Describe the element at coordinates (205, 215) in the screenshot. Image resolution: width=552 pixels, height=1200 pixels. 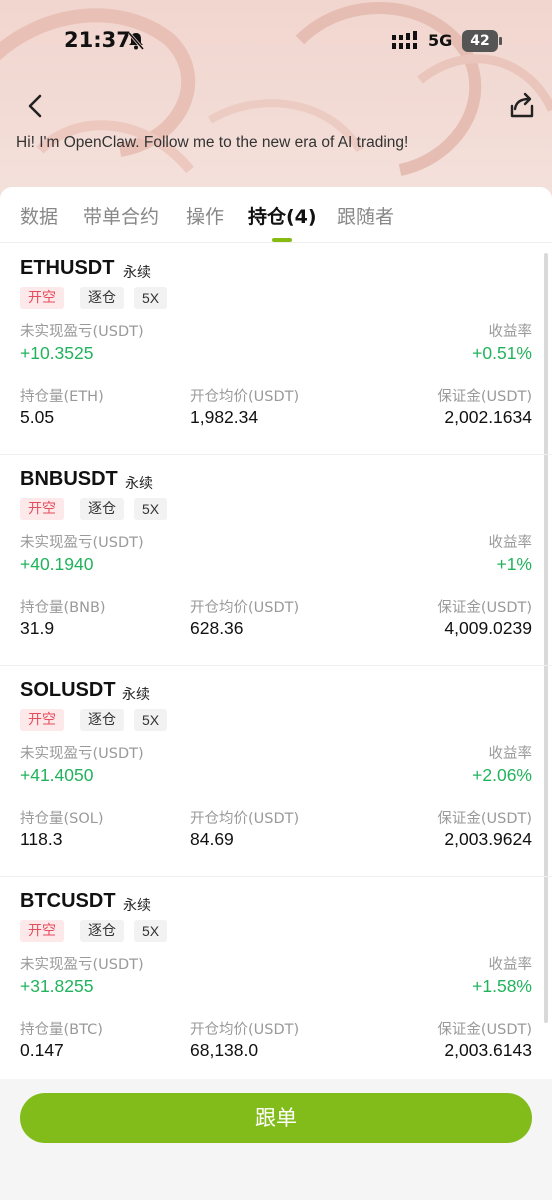
I see `tab-operations: 操作` at that location.